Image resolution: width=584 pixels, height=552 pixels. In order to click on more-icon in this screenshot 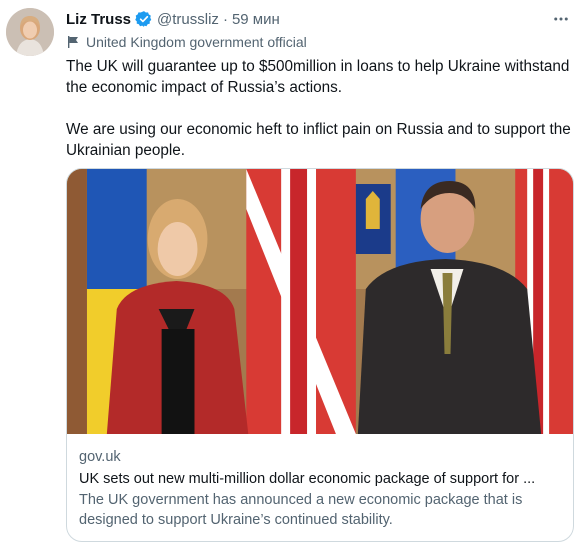, I will do `click(561, 19)`.